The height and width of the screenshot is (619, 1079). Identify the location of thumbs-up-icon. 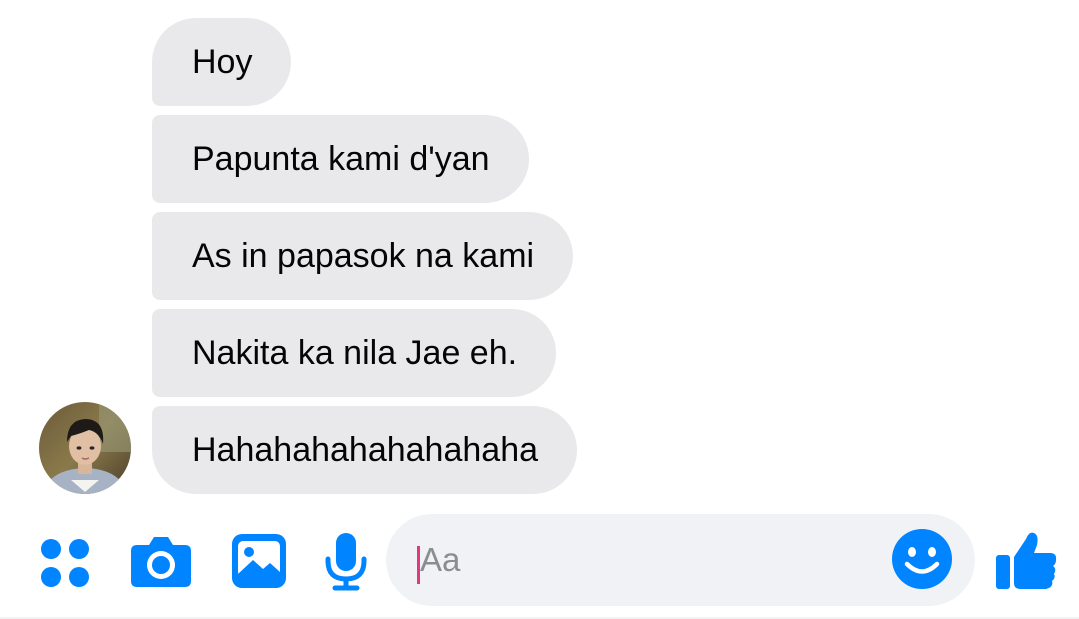
(1027, 560).